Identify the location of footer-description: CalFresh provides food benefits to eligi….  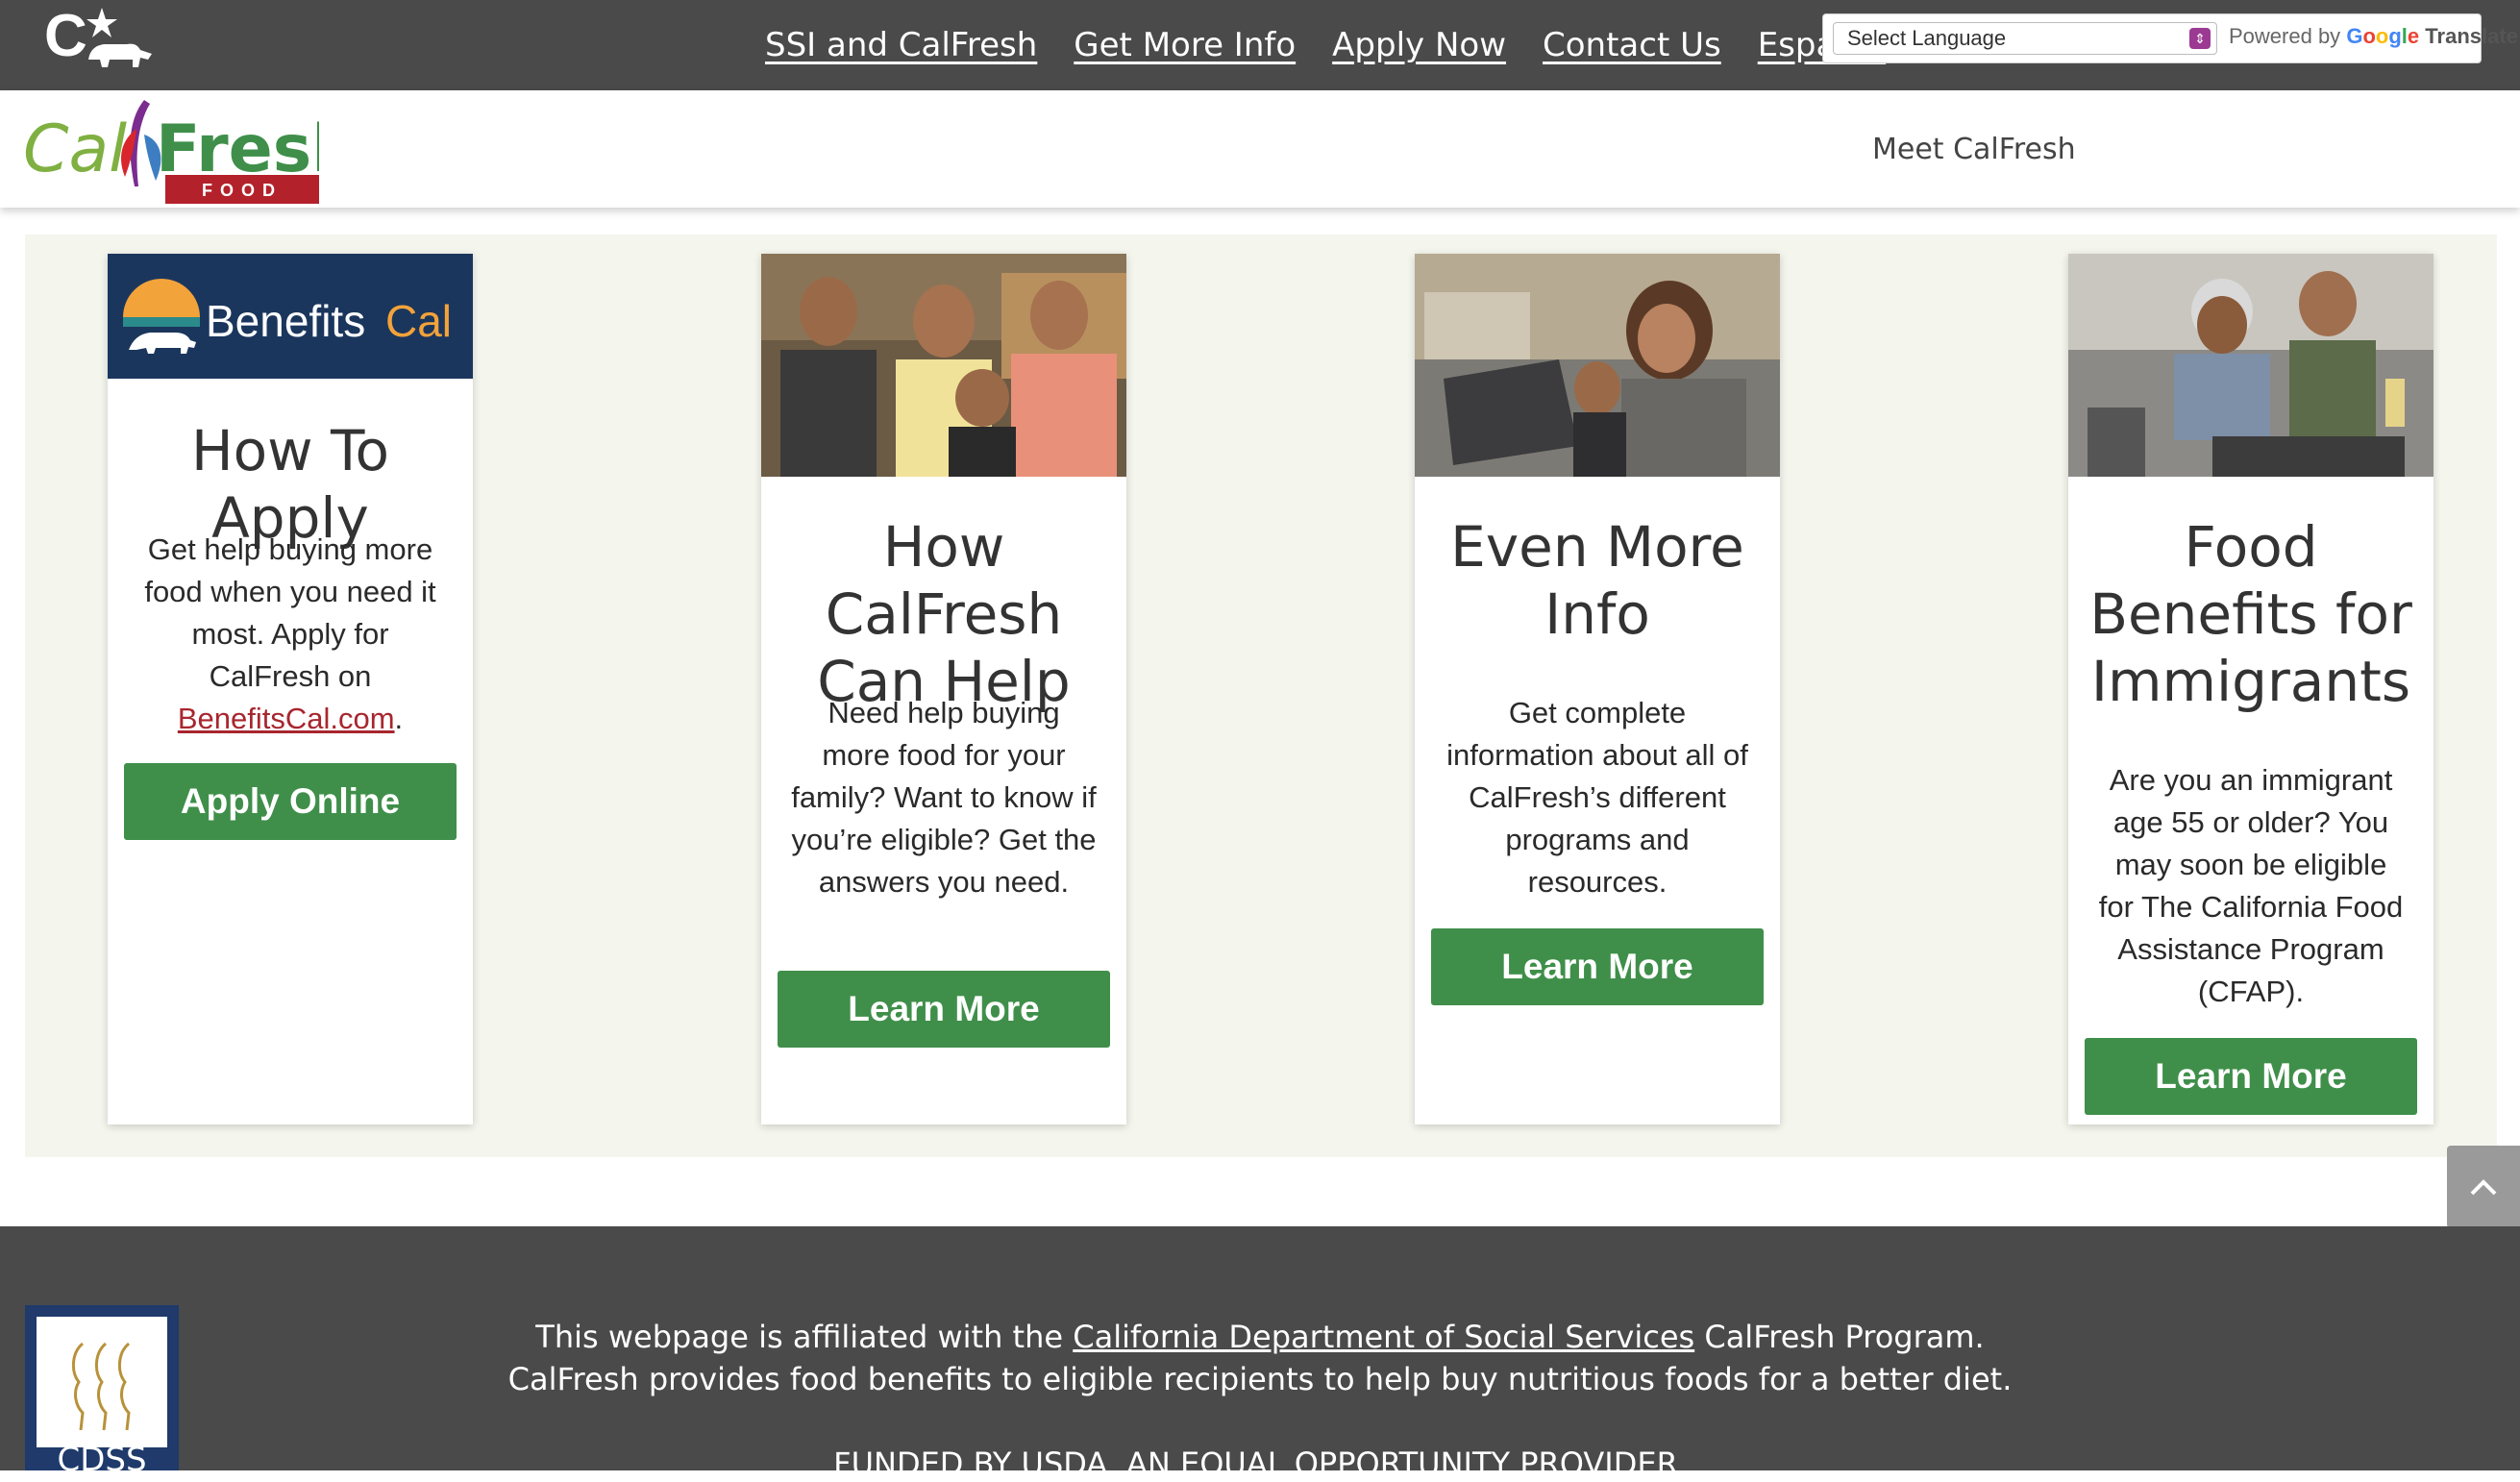
(1260, 1379).